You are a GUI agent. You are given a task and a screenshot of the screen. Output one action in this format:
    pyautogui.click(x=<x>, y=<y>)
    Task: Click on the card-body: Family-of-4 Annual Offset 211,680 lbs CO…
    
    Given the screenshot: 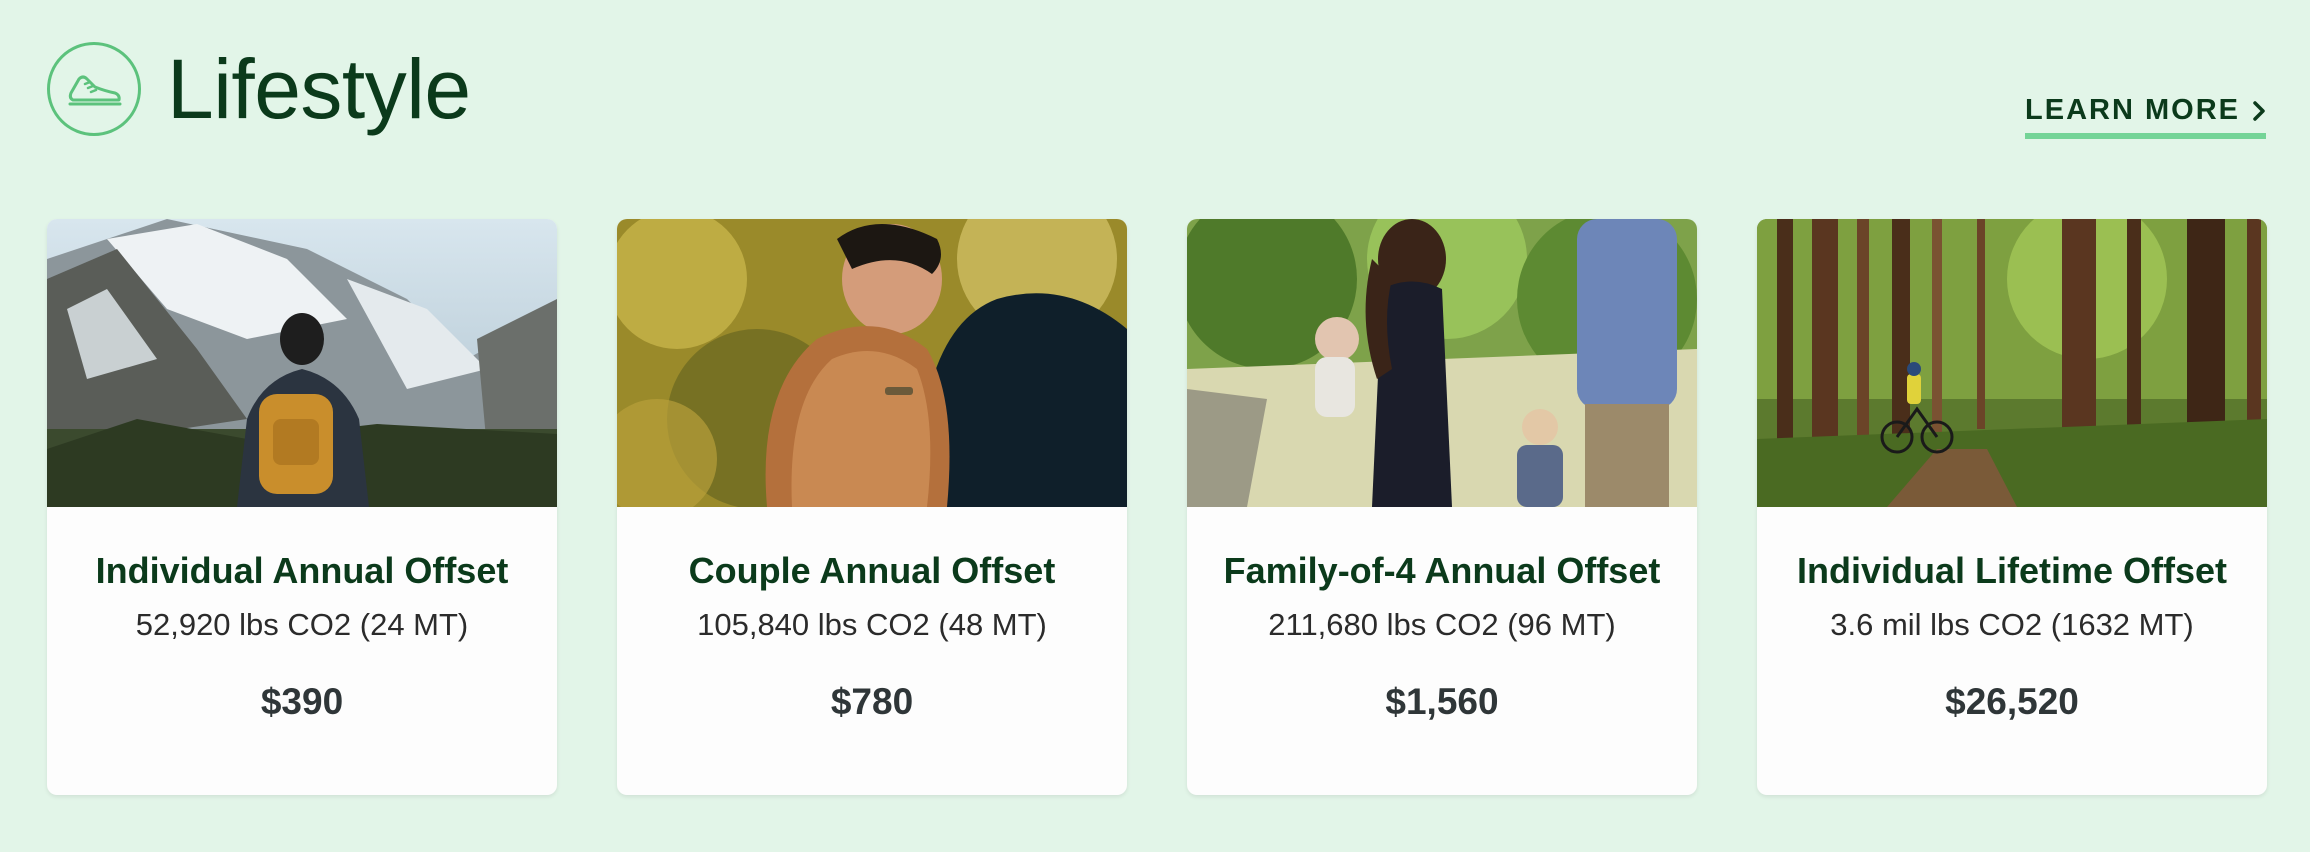 What is the action you would take?
    pyautogui.click(x=1442, y=651)
    